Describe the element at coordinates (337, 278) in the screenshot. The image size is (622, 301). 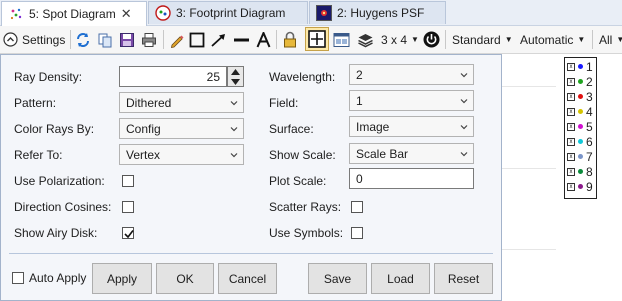
I see `save-button: Save` at that location.